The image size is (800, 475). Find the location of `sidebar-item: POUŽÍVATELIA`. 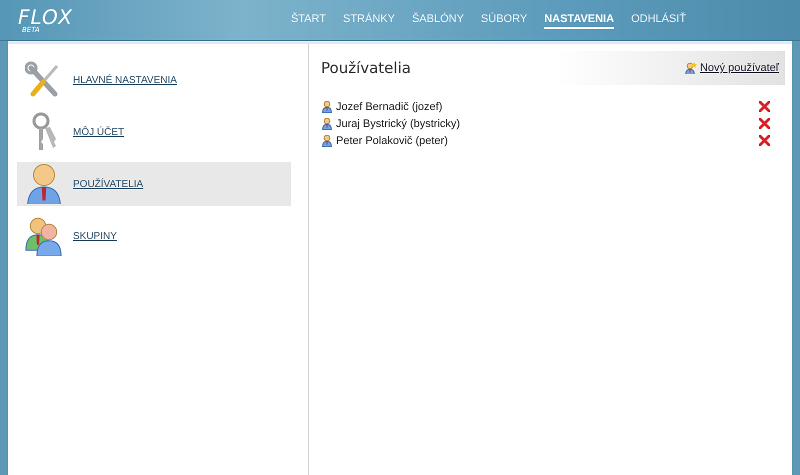

sidebar-item: POUŽÍVATELIA is located at coordinates (154, 184).